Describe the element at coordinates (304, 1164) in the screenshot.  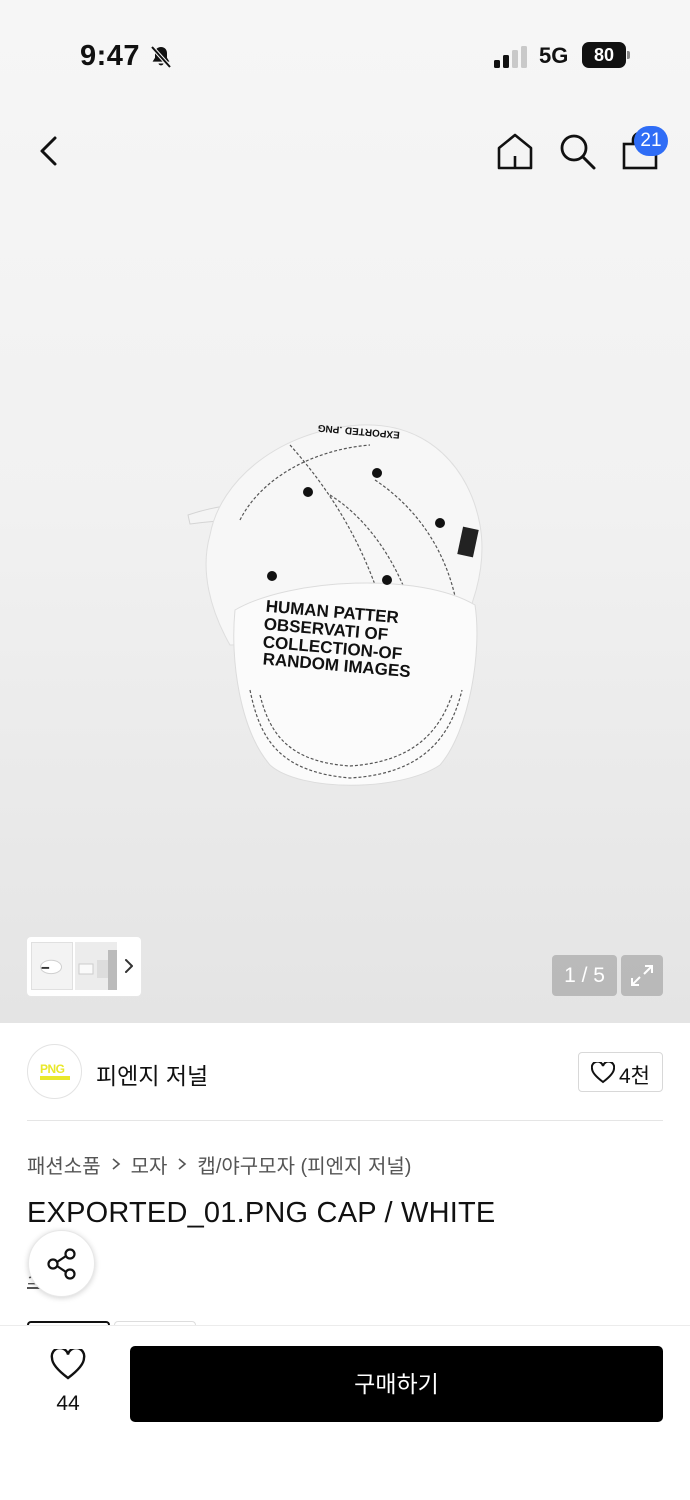
I see `breadcrumb-item: 캡/야구모자 (피엔지 저널)` at that location.